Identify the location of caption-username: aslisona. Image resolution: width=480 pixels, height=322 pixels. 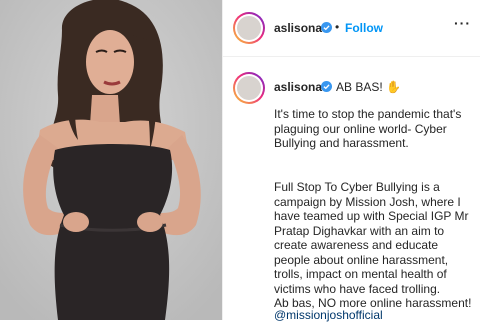
(298, 87).